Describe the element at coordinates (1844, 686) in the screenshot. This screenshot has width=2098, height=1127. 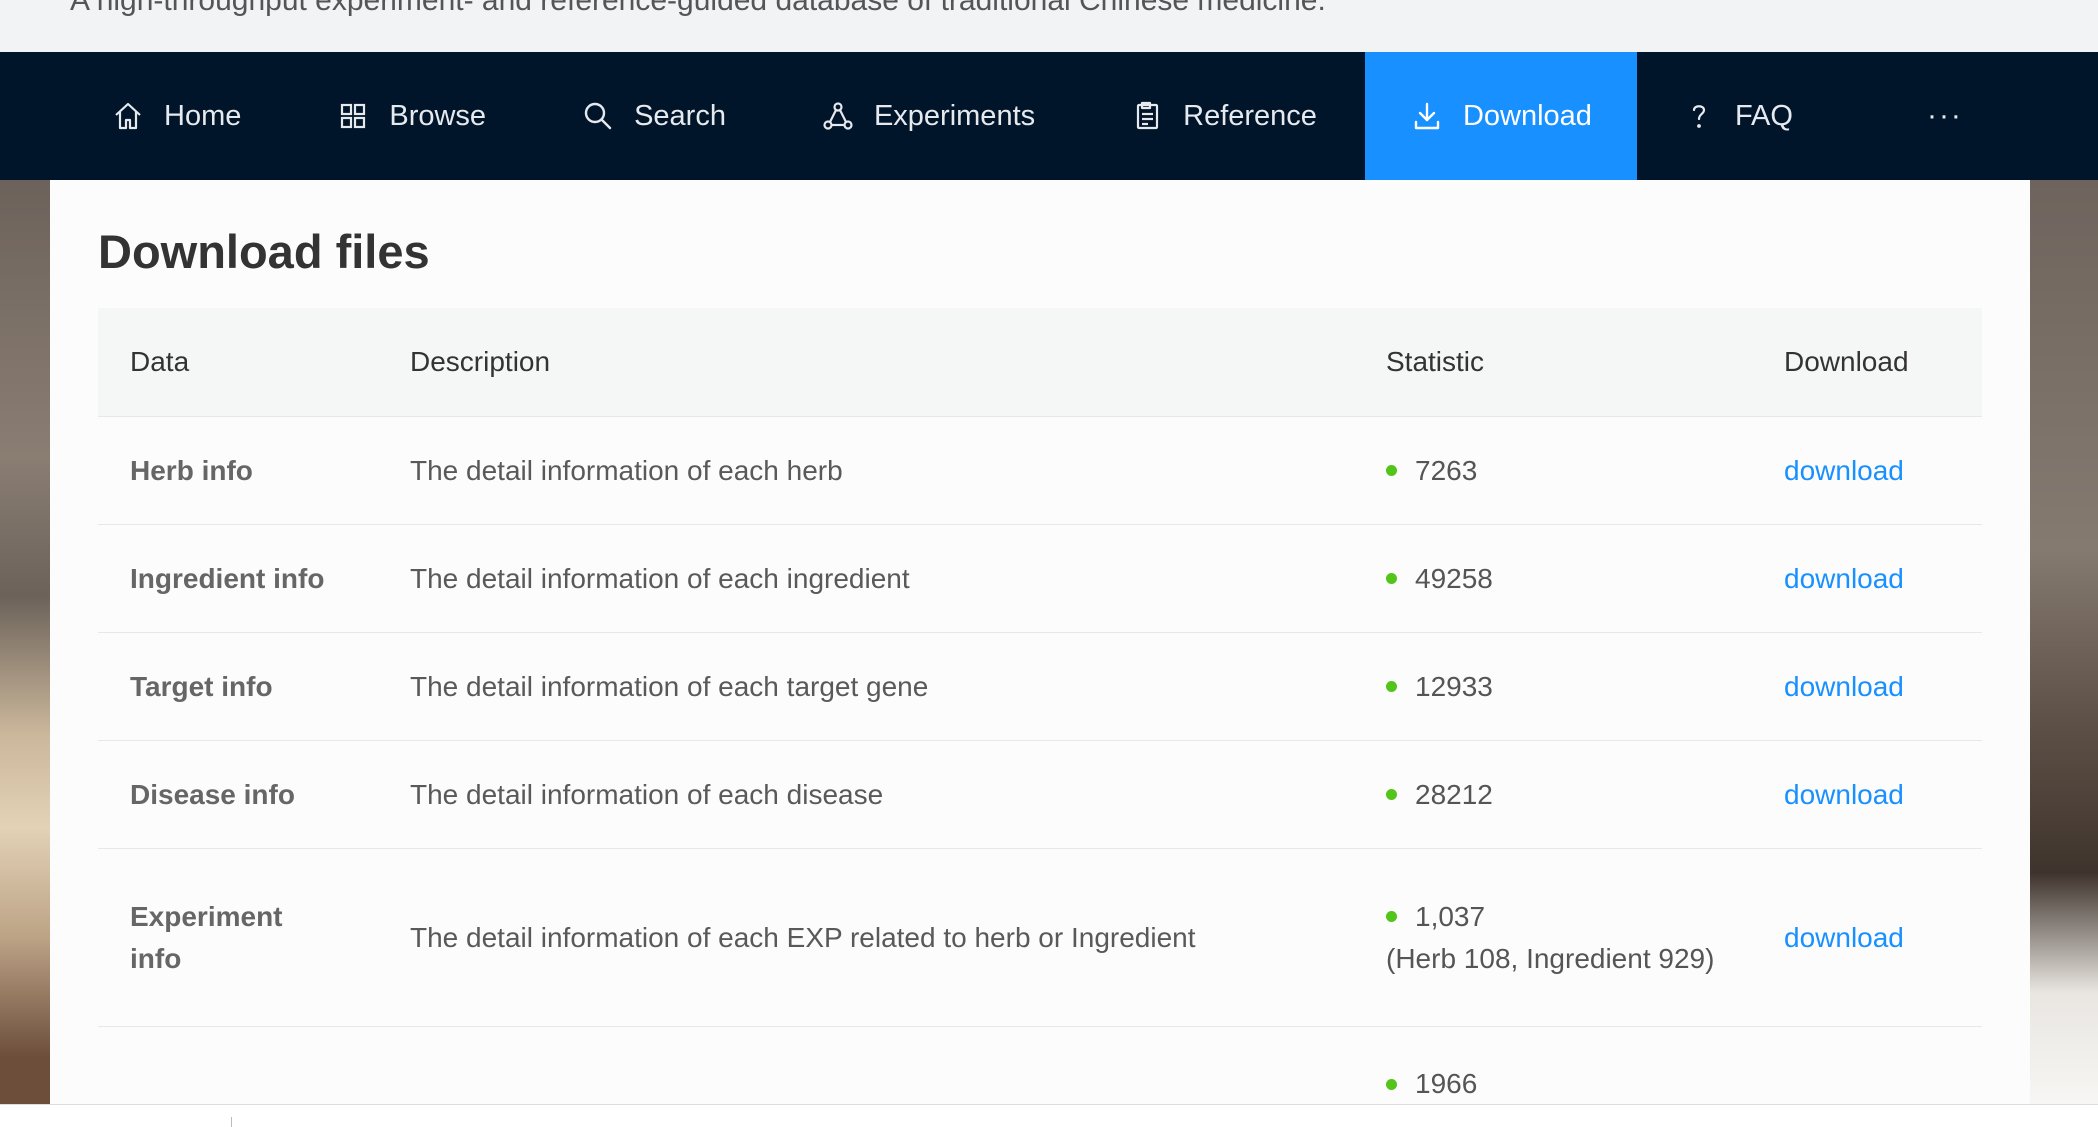
I see `download-link-target: download` at that location.